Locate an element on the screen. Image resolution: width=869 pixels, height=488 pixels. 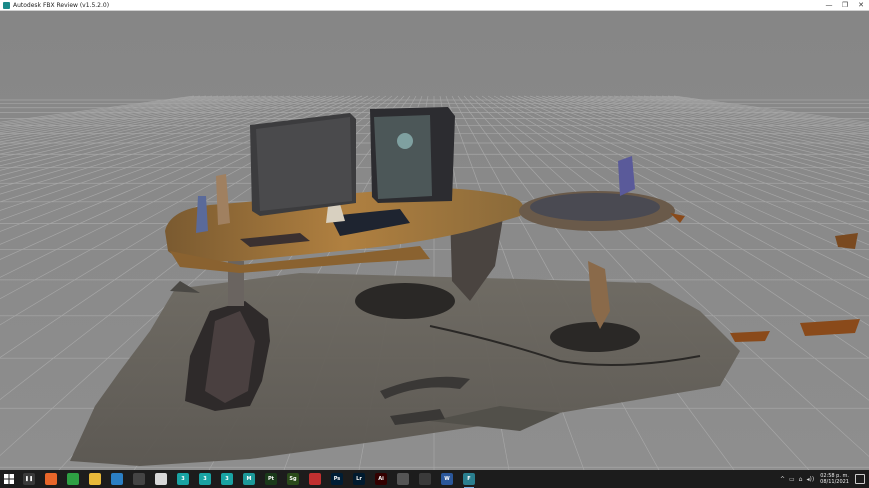
minimize-button: — is located at coordinates (829, 5).